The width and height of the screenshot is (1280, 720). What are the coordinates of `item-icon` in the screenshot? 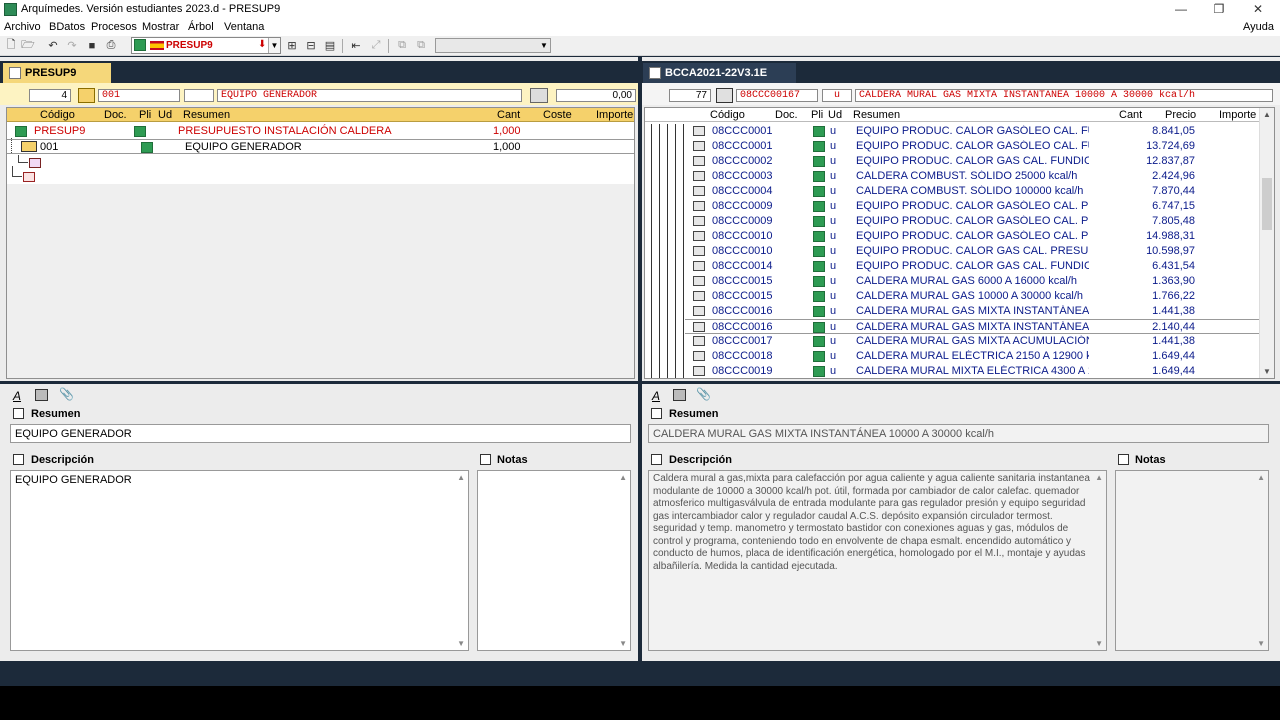 It's located at (724, 95).